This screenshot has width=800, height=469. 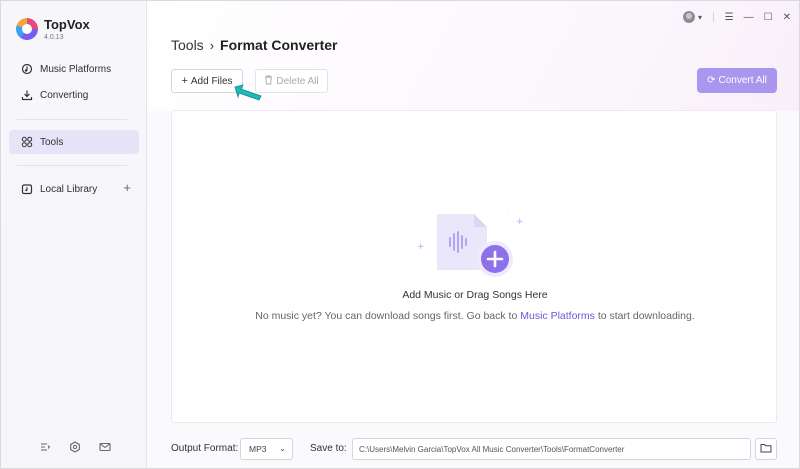 I want to click on menu-icon: ☰, so click(x=729, y=17).